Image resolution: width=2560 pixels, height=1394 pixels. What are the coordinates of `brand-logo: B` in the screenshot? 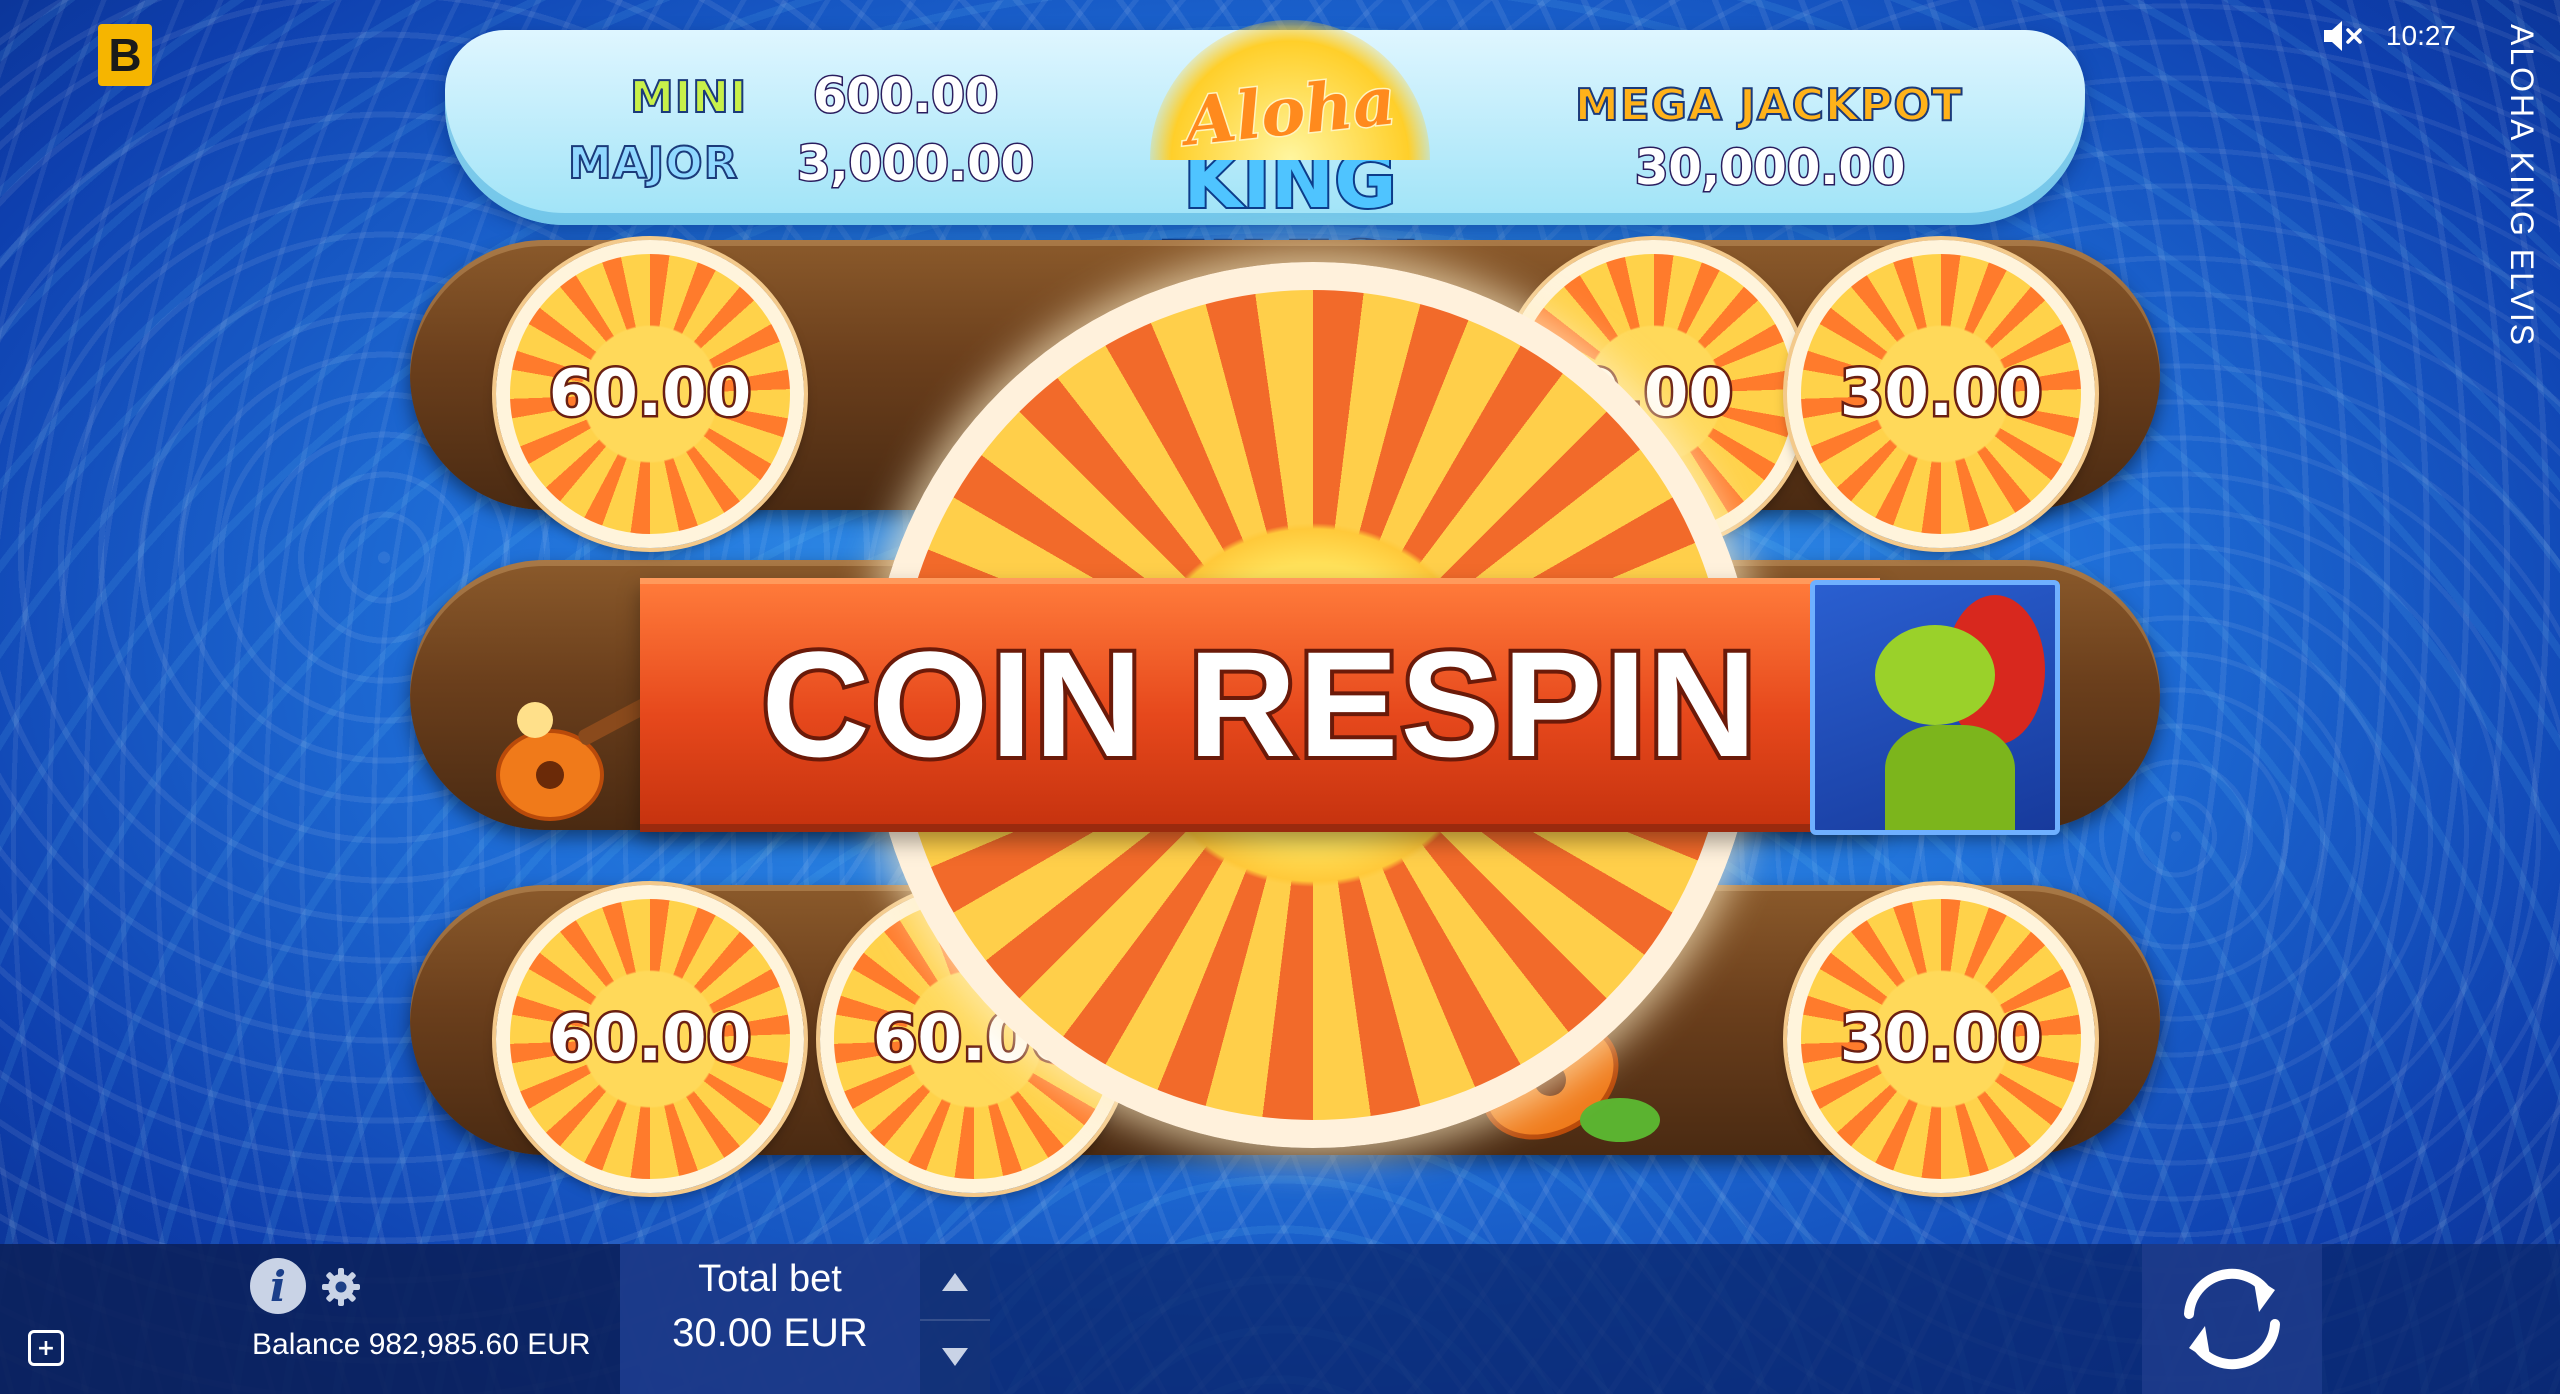 It's located at (125, 55).